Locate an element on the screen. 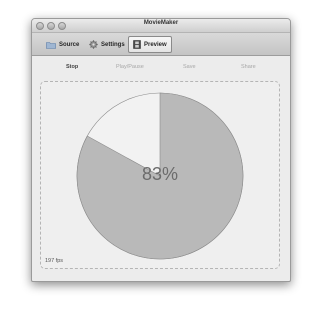 The width and height of the screenshot is (320, 317). stop-control: Stop is located at coordinates (72, 67).